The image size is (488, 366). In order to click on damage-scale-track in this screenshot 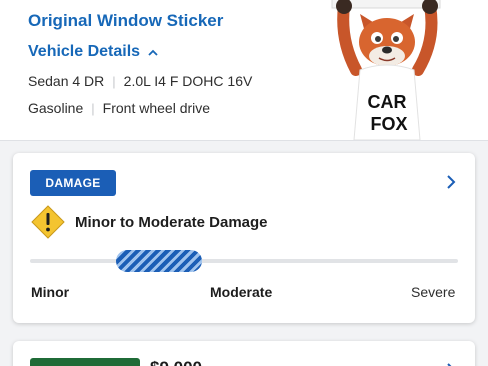, I will do `click(244, 261)`.